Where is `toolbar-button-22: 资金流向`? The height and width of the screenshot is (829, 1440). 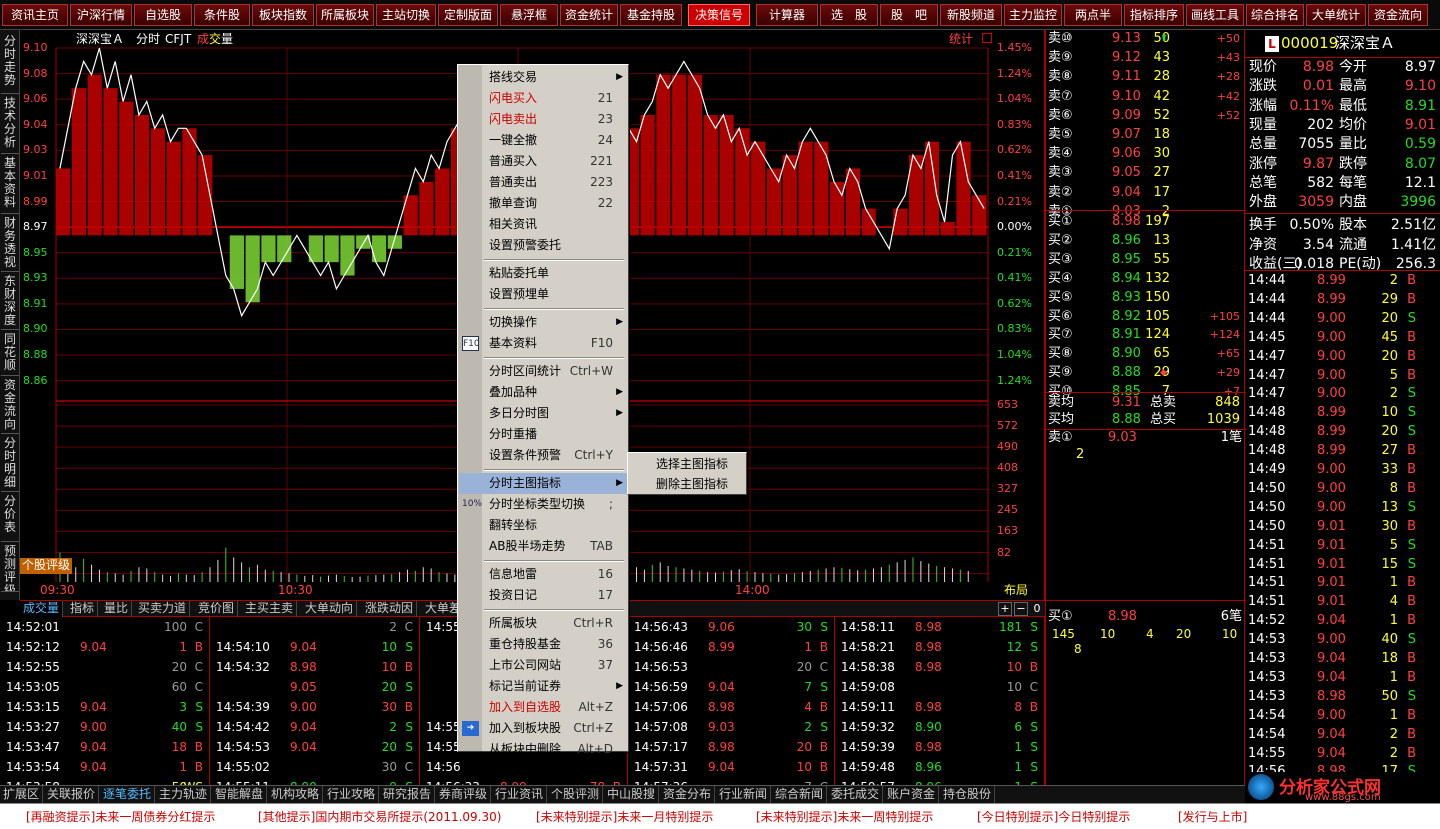
toolbar-button-22: 资金流向 is located at coordinates (1398, 15).